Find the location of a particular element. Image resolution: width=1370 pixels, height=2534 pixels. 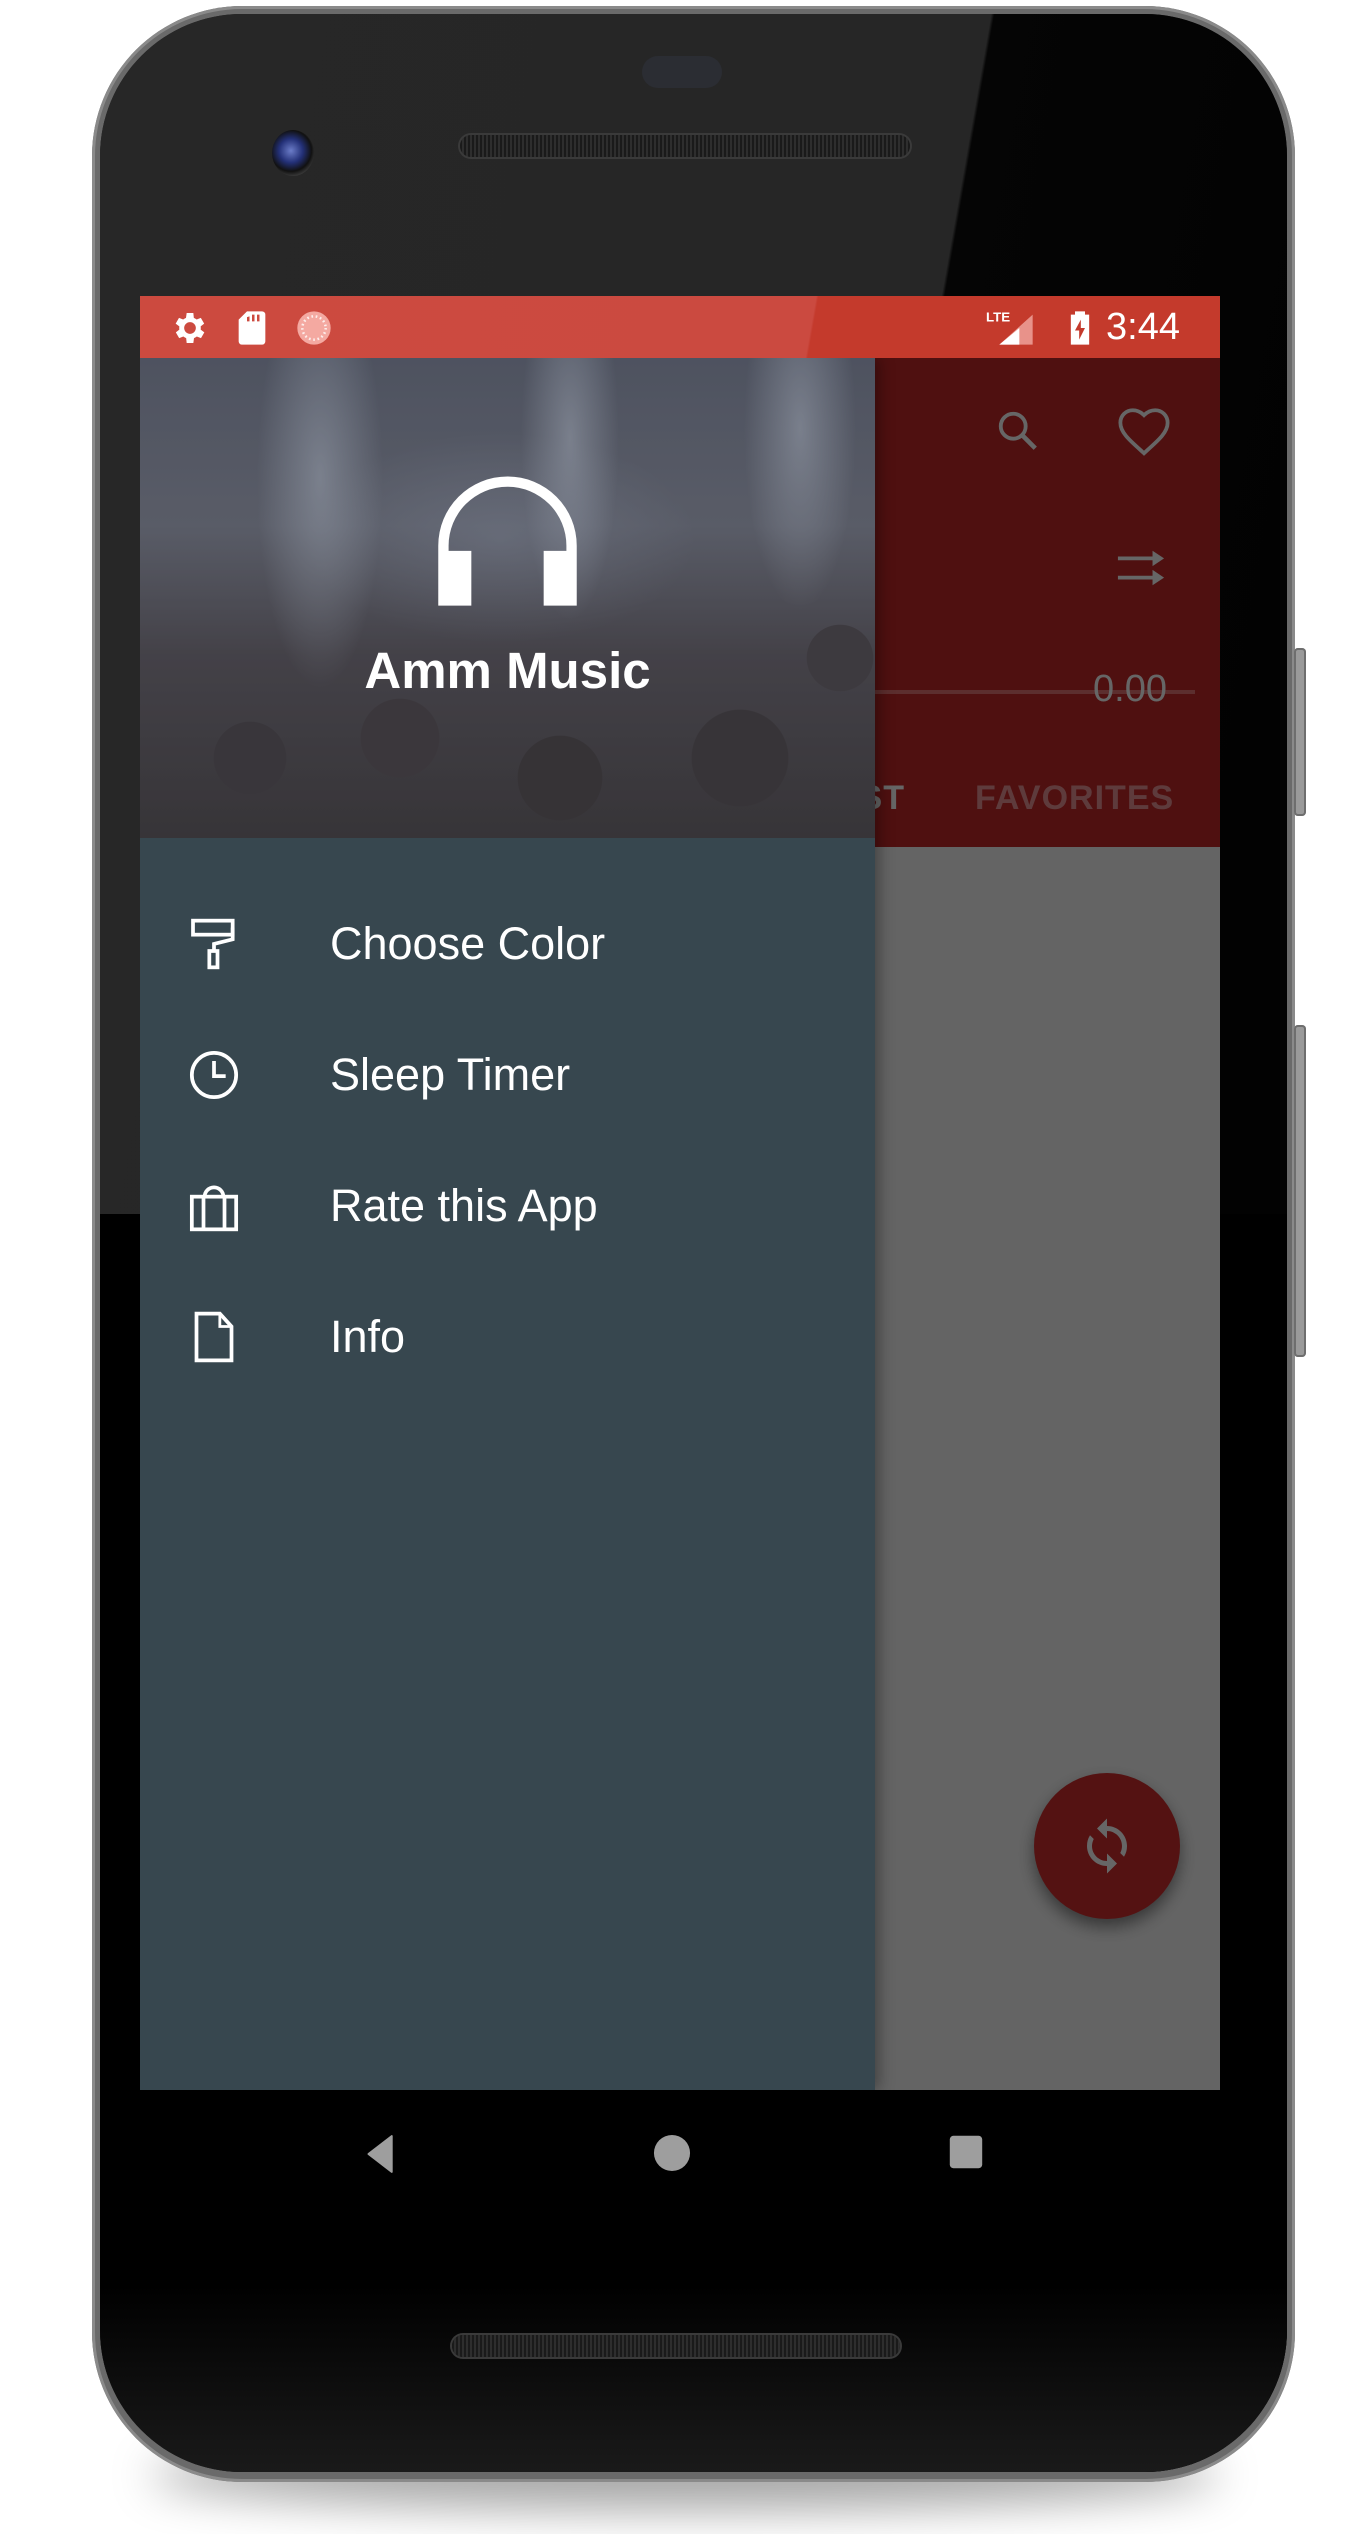

paint-roller-icon is located at coordinates (213, 944).